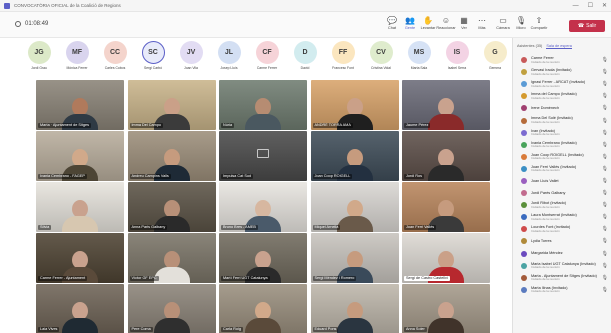  Describe the element at coordinates (590, 6) in the screenshot. I see `maximize-icon: ☐` at that location.